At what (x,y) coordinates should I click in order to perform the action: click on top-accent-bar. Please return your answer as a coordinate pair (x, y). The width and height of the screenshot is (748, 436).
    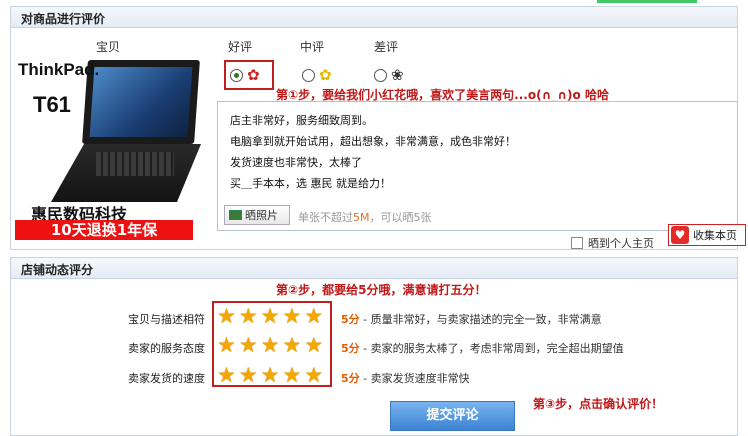
    Looking at the image, I should click on (647, 1).